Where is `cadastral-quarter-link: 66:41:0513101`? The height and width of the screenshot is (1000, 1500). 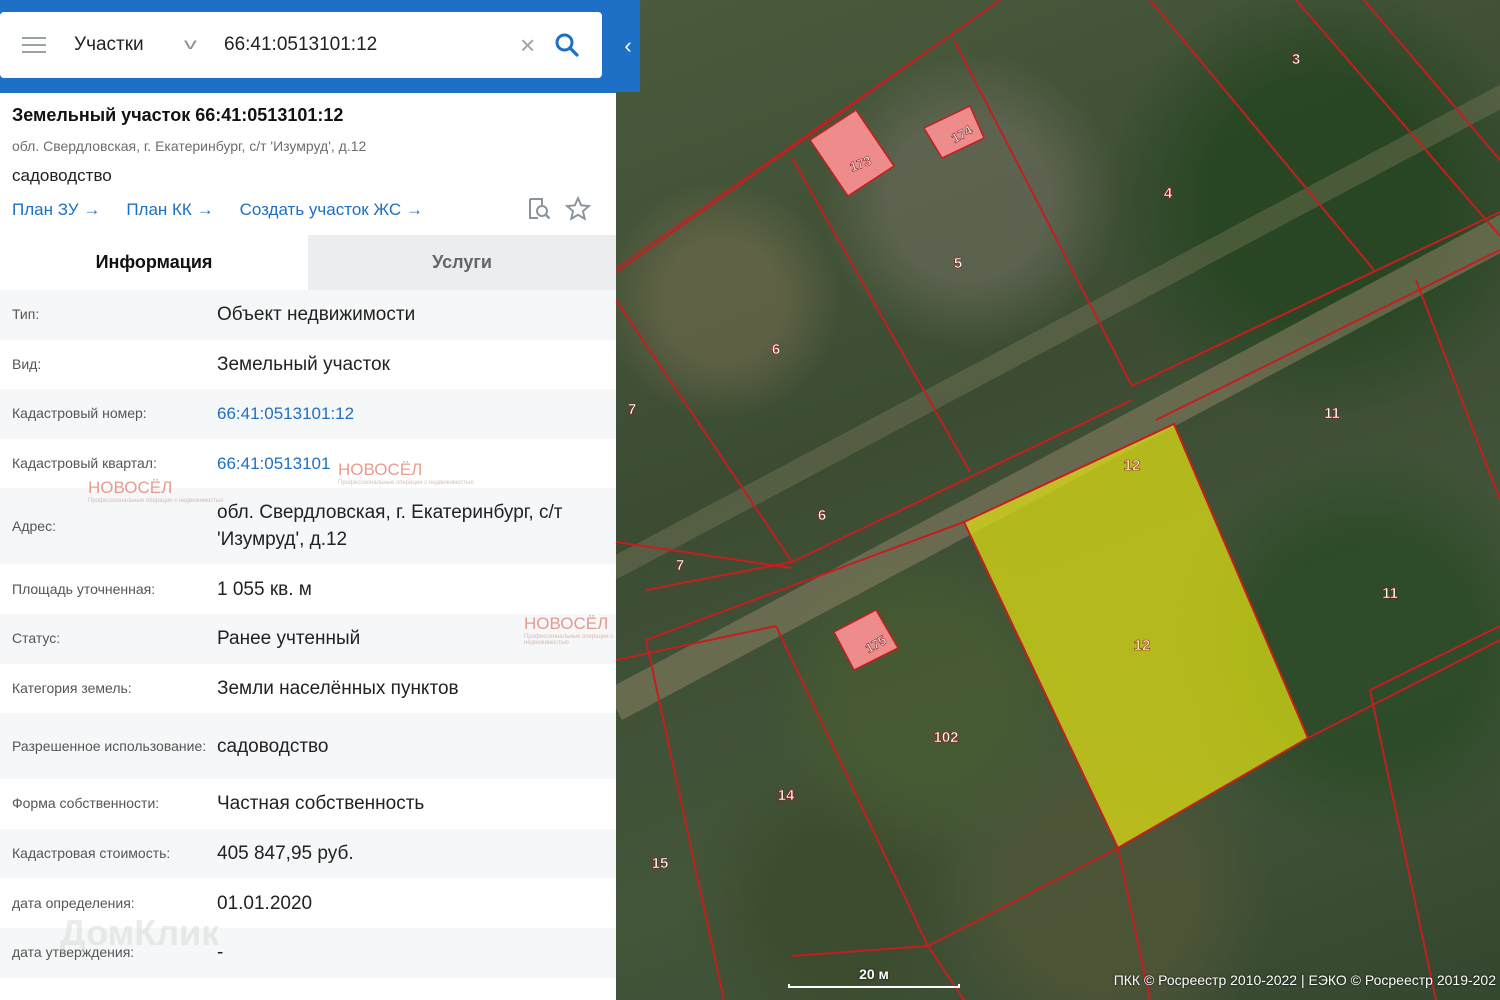
cadastral-quarter-link: 66:41:0513101 is located at coordinates (410, 463).